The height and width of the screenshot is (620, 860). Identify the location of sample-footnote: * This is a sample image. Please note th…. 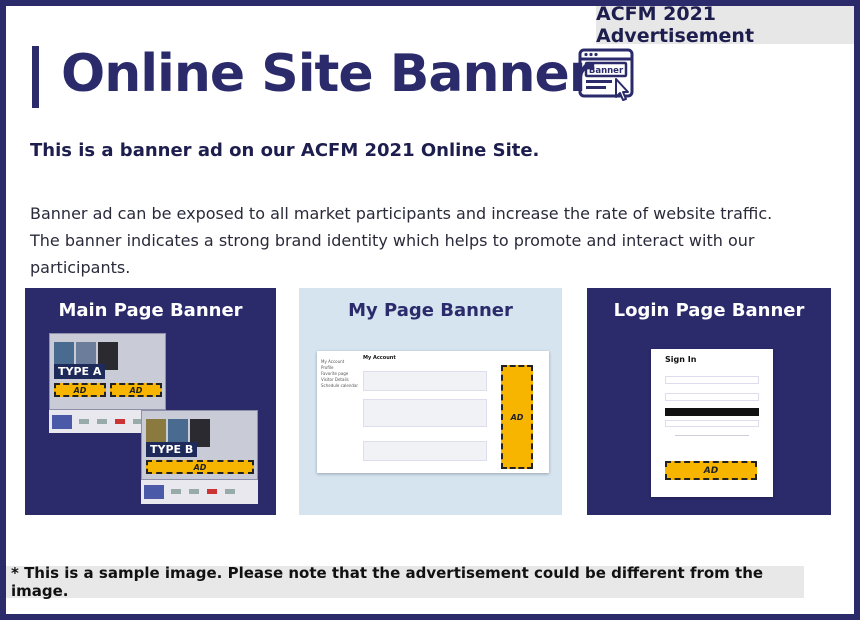
(405, 582).